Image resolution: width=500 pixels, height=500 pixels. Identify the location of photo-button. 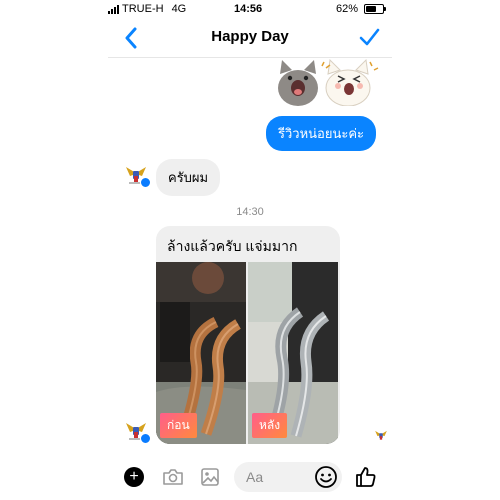
(210, 477).